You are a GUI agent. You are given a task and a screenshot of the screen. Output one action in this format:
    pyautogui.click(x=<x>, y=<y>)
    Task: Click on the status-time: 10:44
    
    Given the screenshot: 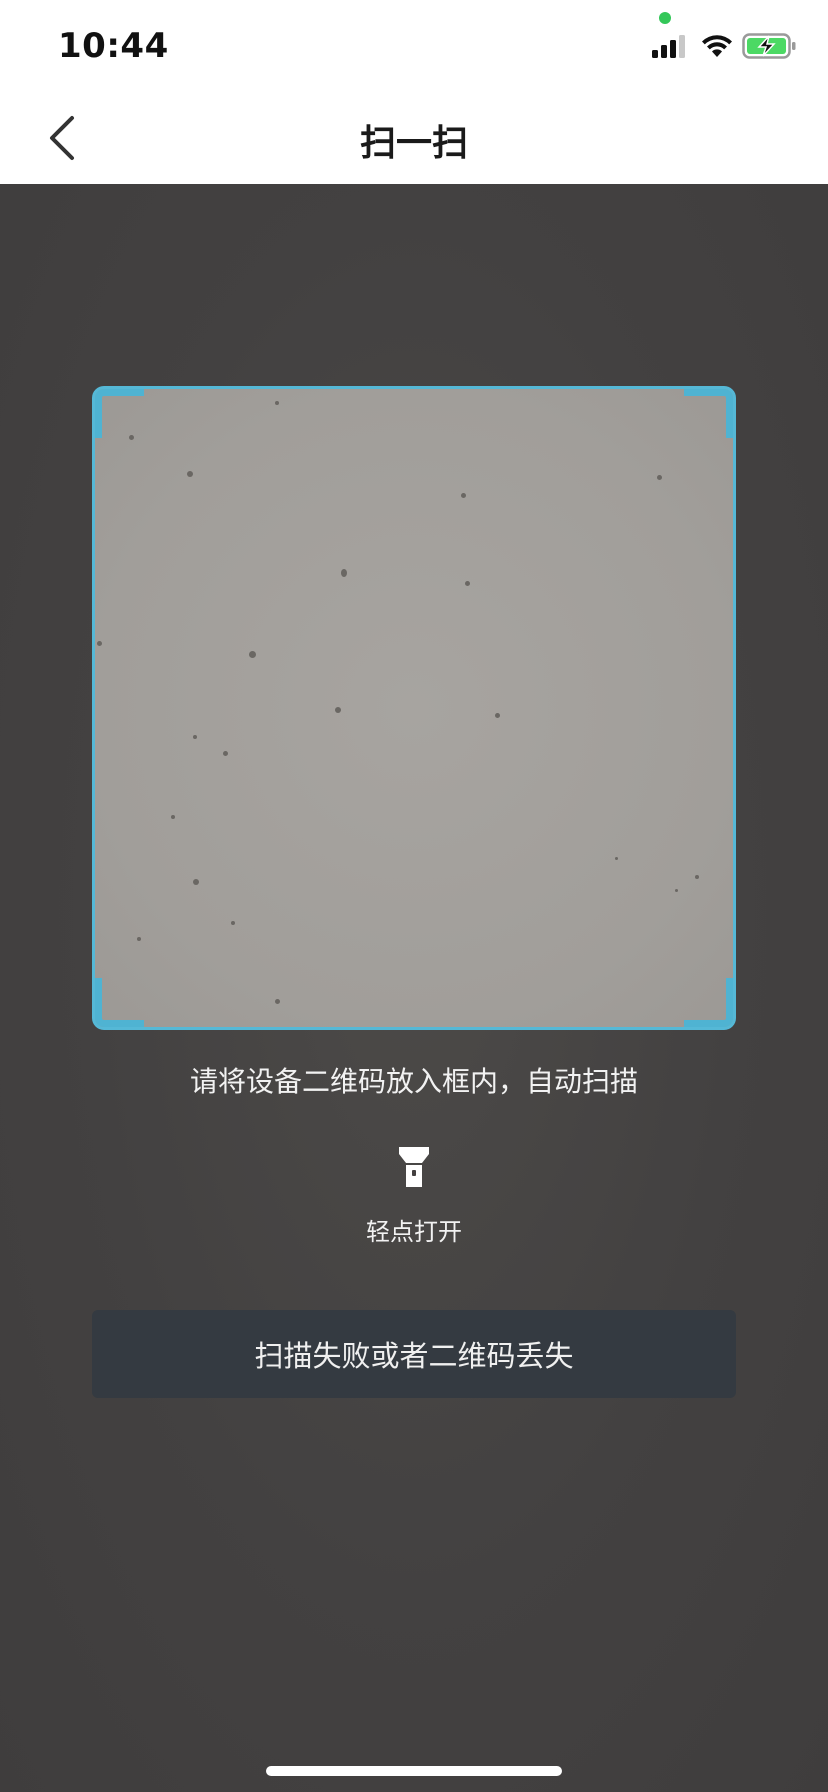 What is the action you would take?
    pyautogui.click(x=113, y=46)
    